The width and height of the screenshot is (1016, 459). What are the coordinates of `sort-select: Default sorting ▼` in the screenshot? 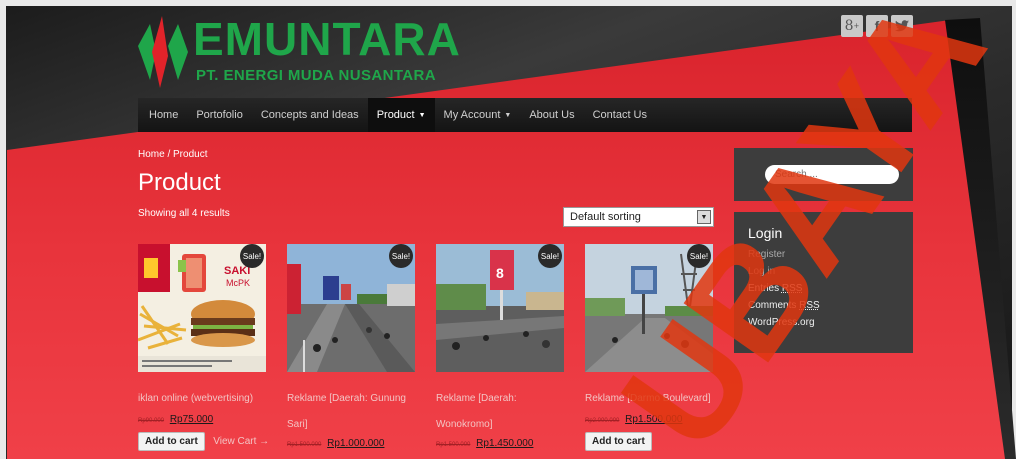 It's located at (638, 217).